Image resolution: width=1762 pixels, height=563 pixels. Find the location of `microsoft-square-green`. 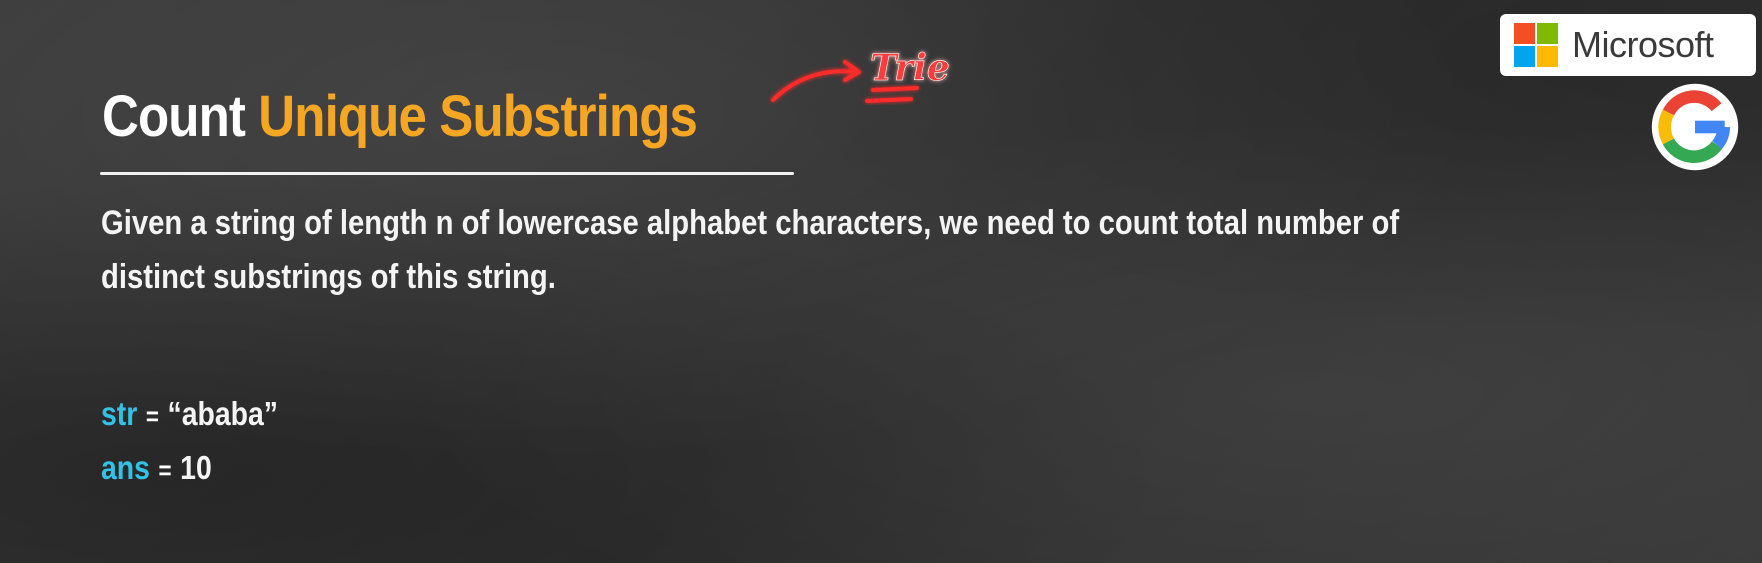

microsoft-square-green is located at coordinates (1547, 33).